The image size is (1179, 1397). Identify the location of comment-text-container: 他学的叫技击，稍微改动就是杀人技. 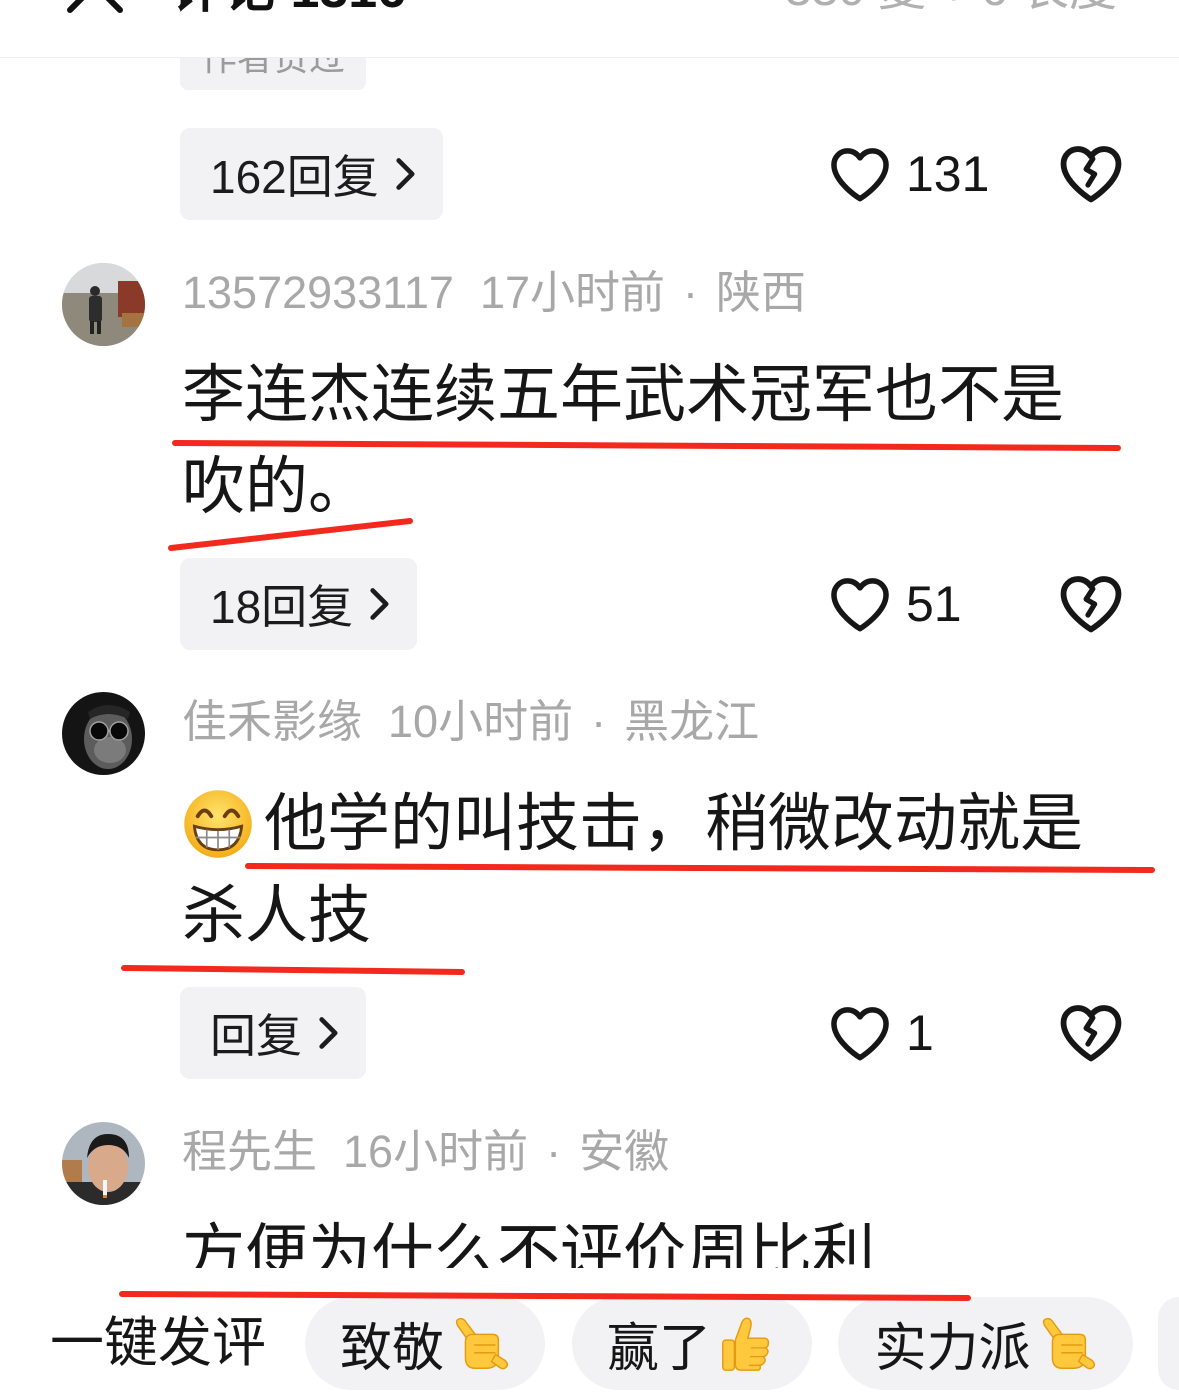
(644, 870).